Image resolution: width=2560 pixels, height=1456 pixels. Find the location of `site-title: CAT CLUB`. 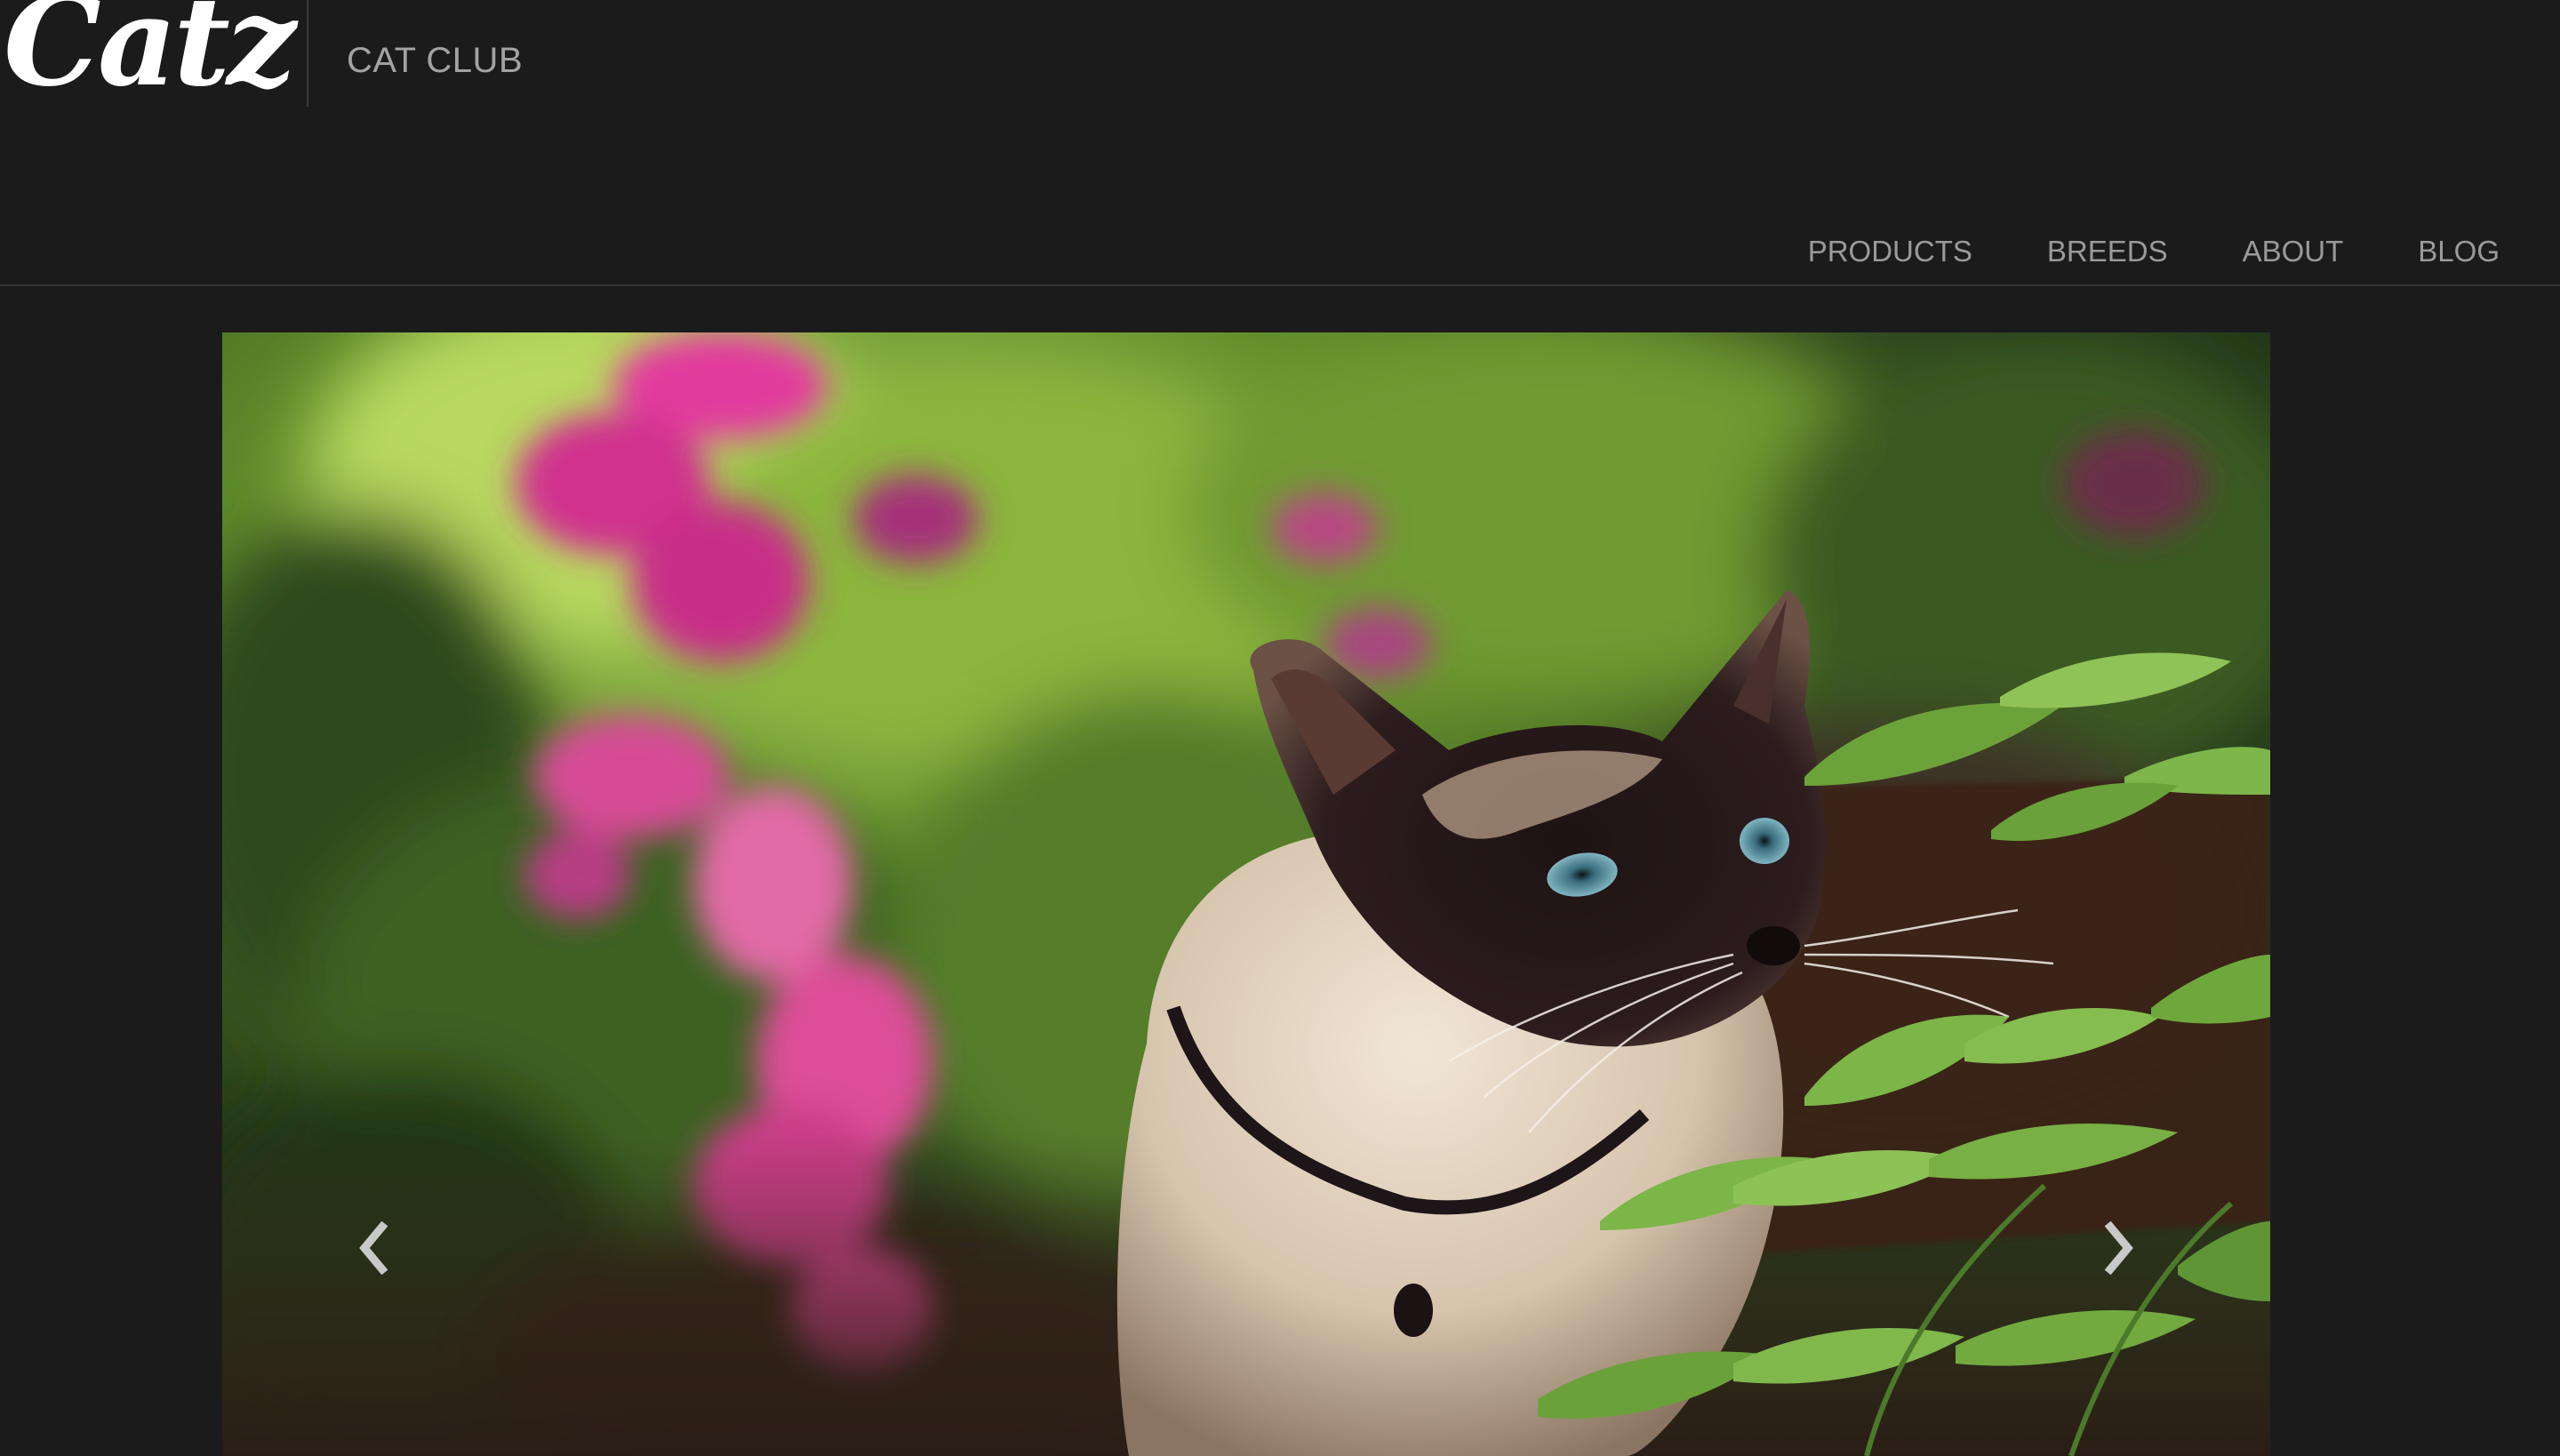

site-title: CAT CLUB is located at coordinates (435, 60).